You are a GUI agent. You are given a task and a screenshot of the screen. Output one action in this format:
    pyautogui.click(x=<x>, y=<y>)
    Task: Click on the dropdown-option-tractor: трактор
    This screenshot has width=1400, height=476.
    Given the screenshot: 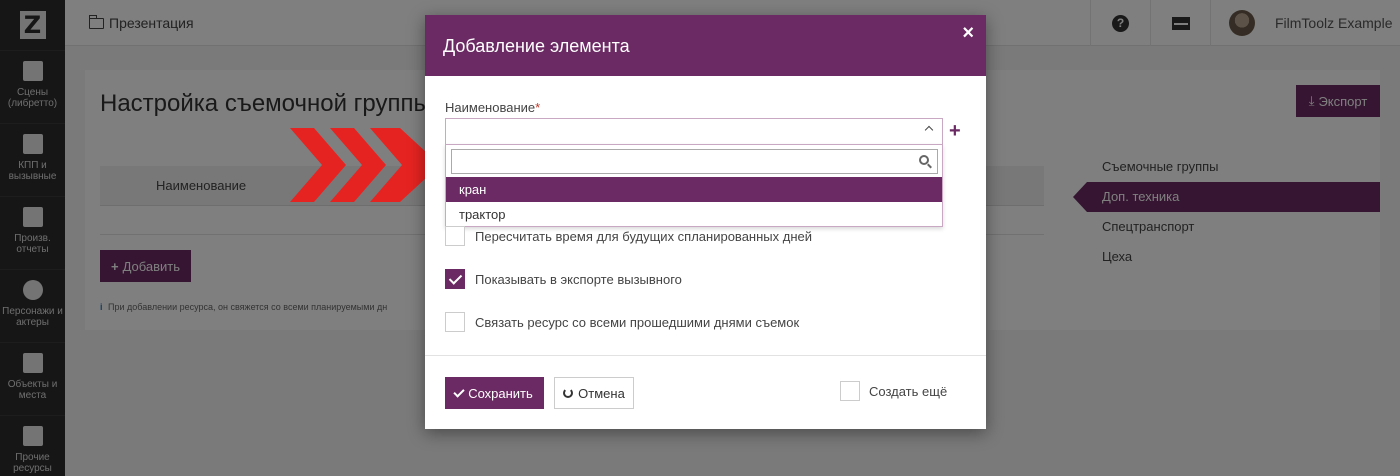 What is the action you would take?
    pyautogui.click(x=694, y=214)
    